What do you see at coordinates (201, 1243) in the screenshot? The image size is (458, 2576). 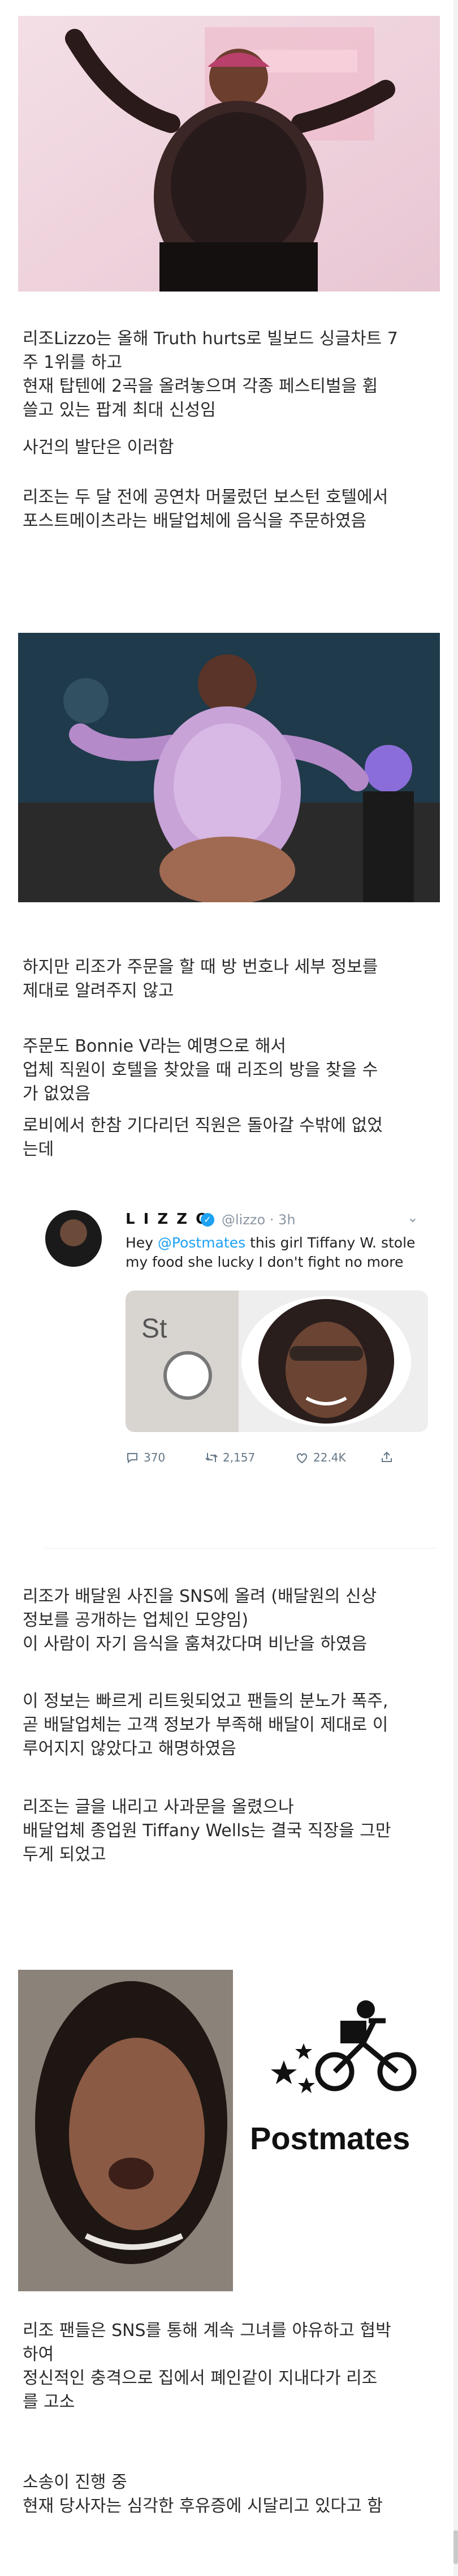 I see `mention-link: @Postmates` at bounding box center [201, 1243].